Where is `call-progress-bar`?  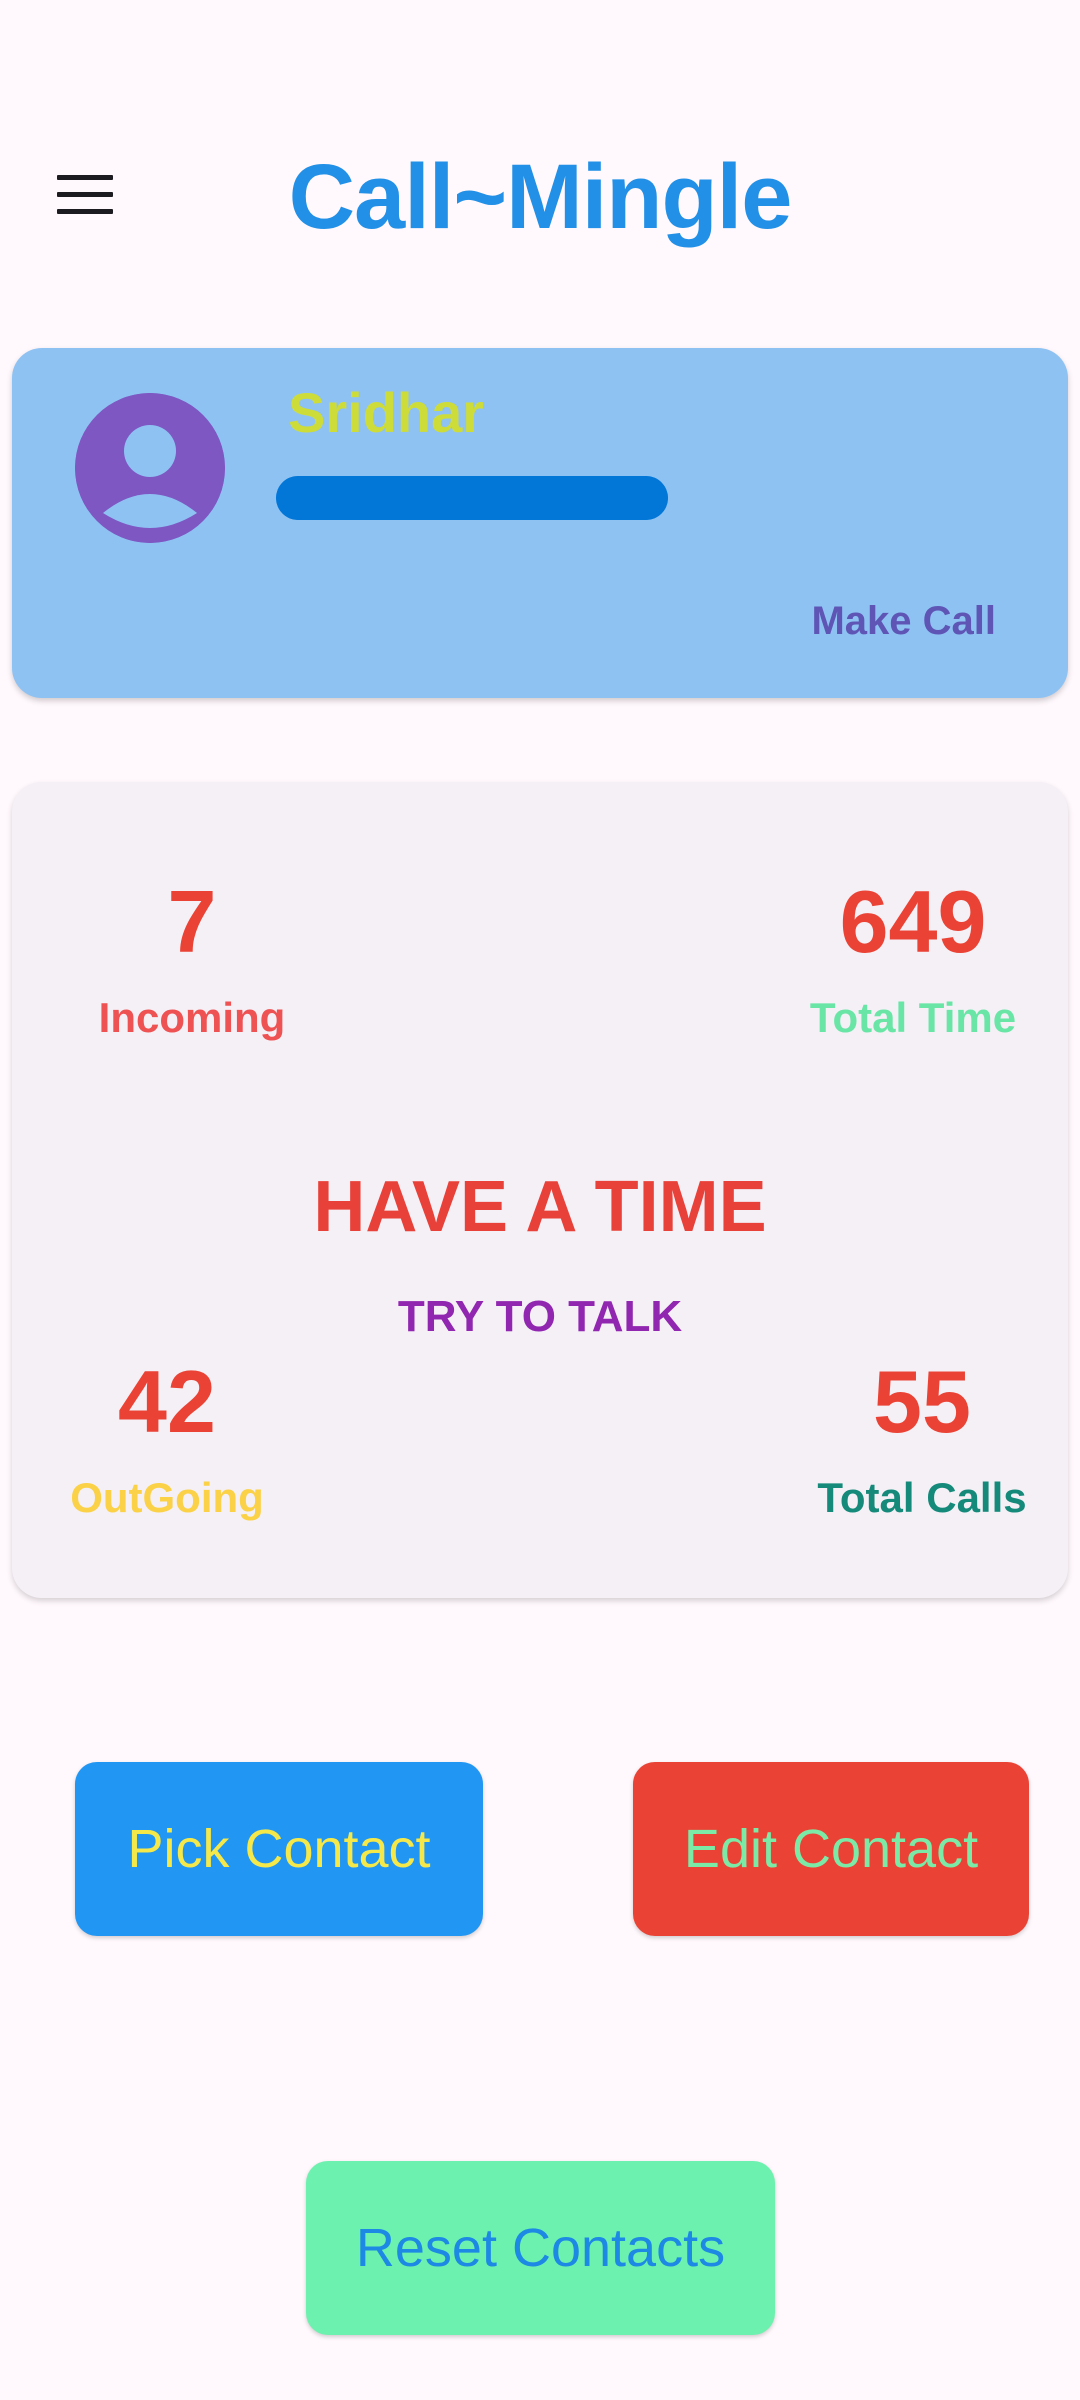
call-progress-bar is located at coordinates (472, 498).